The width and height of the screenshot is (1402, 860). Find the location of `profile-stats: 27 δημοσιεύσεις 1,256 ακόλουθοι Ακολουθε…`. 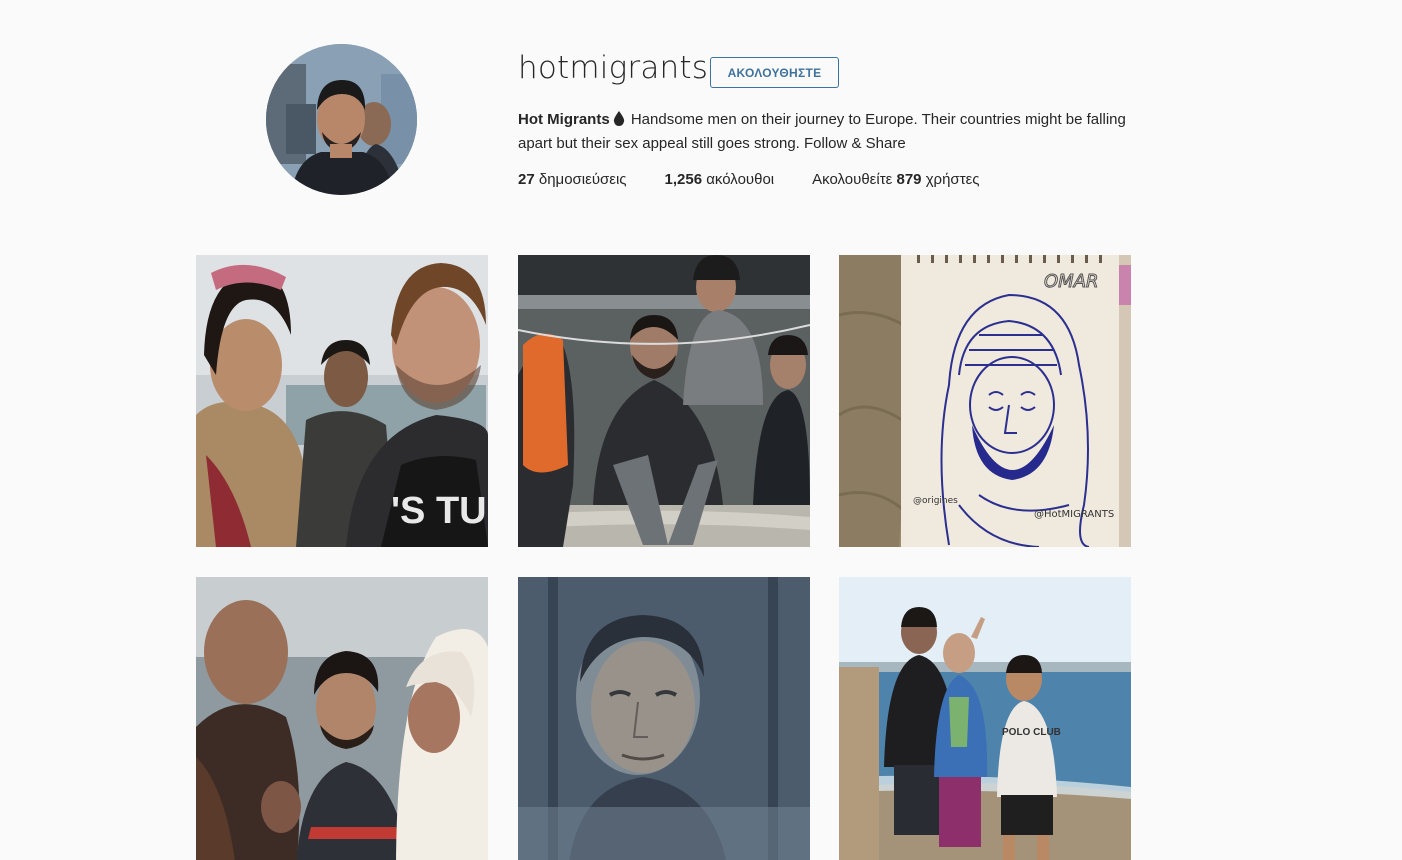

profile-stats: 27 δημοσιεύσεις 1,256 ακόλουθοι Ακολουθε… is located at coordinates (768, 179).